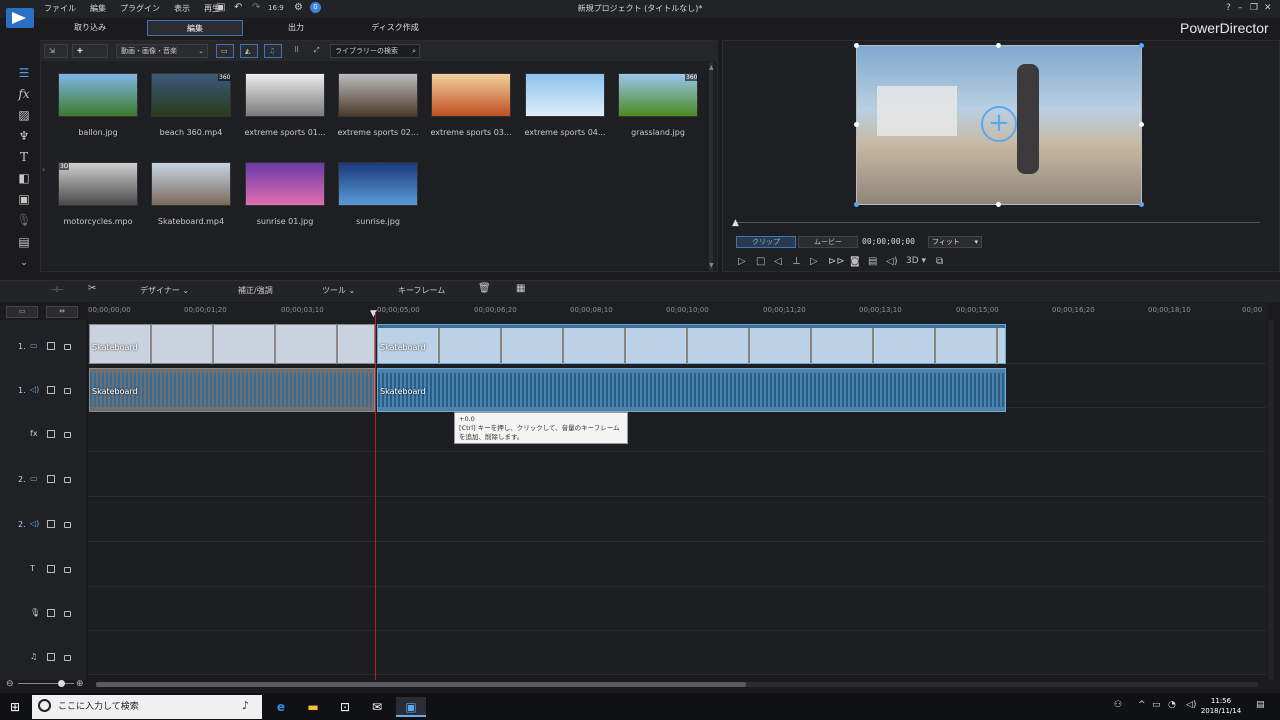 The width and height of the screenshot is (1280, 720). I want to click on aspect-ratio: 16:9, so click(276, 8).